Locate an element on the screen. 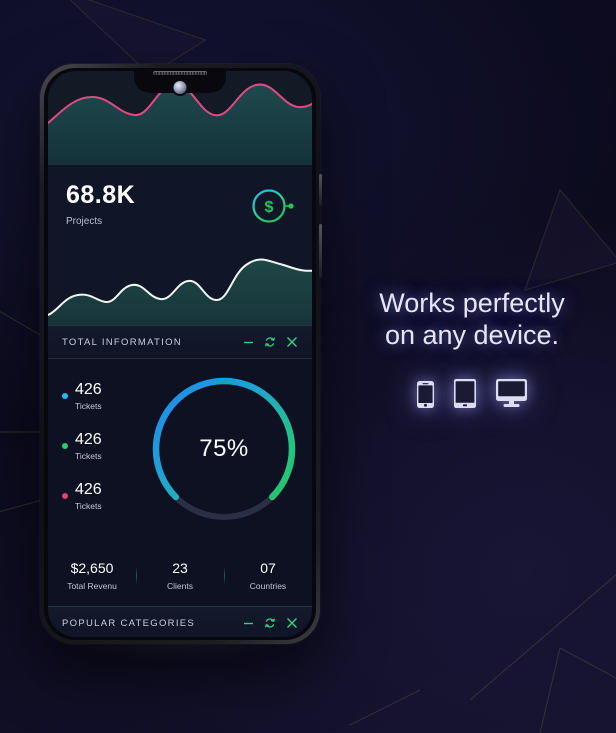 Image resolution: width=616 pixels, height=733 pixels. projects-area-chart is located at coordinates (180, 289).